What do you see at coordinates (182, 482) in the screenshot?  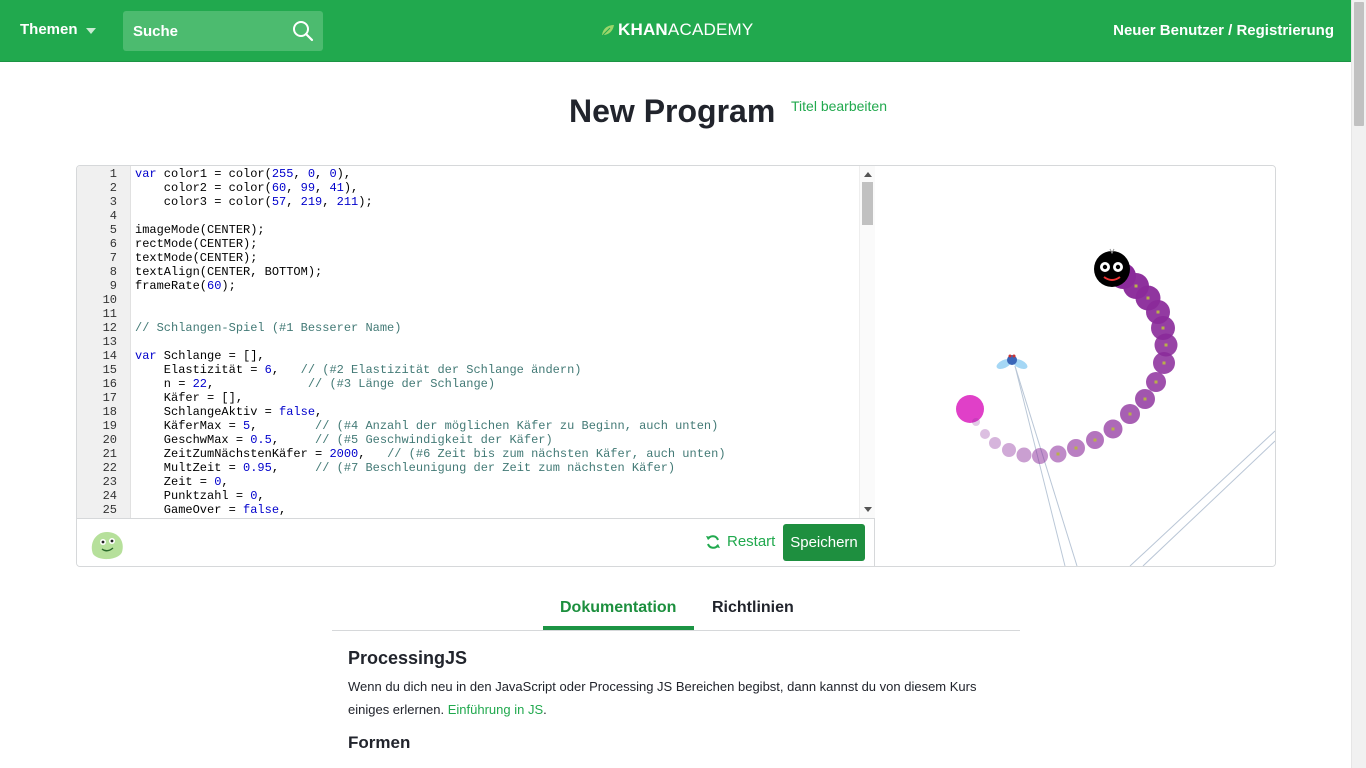 I see `code-line: Zeit = 0,` at bounding box center [182, 482].